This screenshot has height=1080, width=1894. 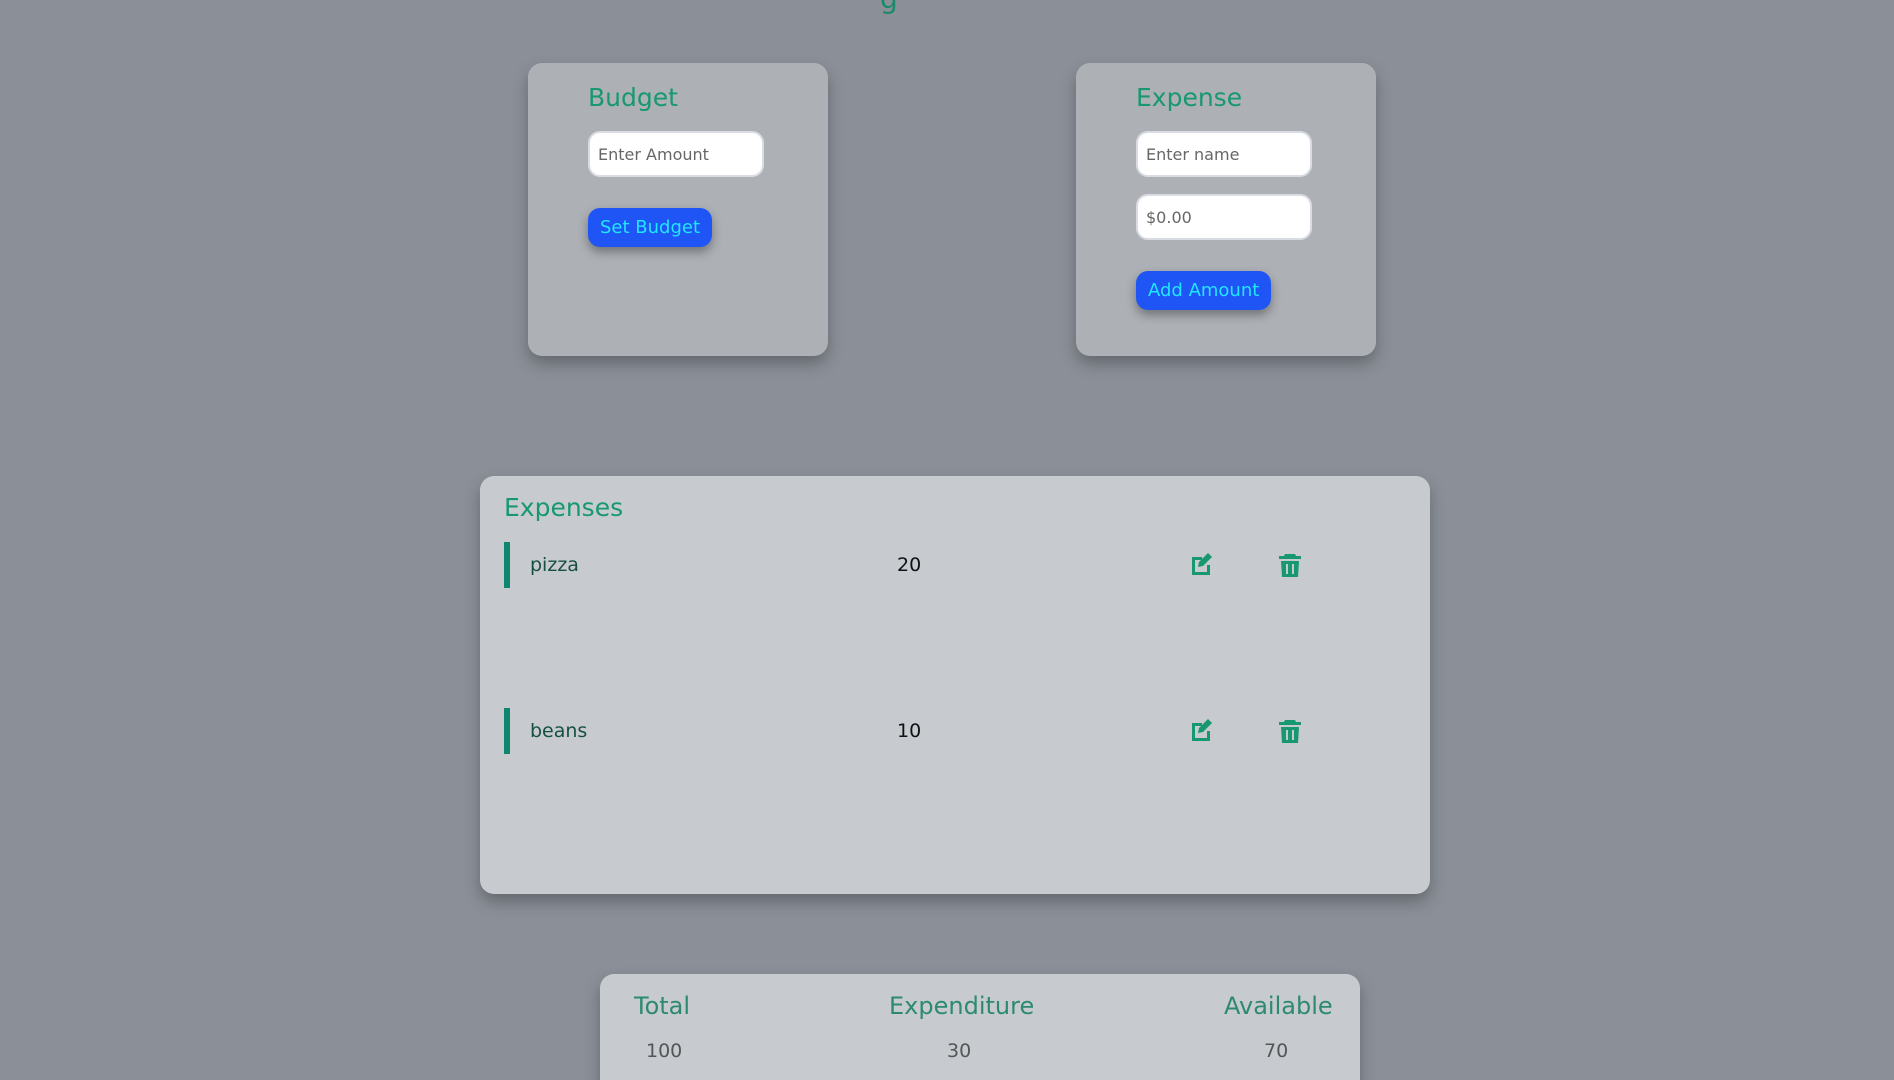 I want to click on expense-name-input, so click(x=1224, y=154).